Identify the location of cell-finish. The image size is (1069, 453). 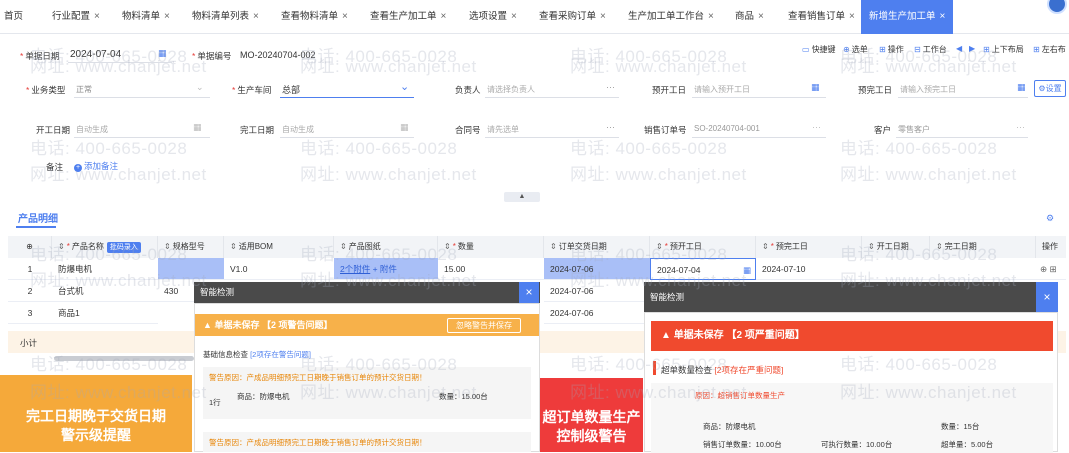
(983, 269).